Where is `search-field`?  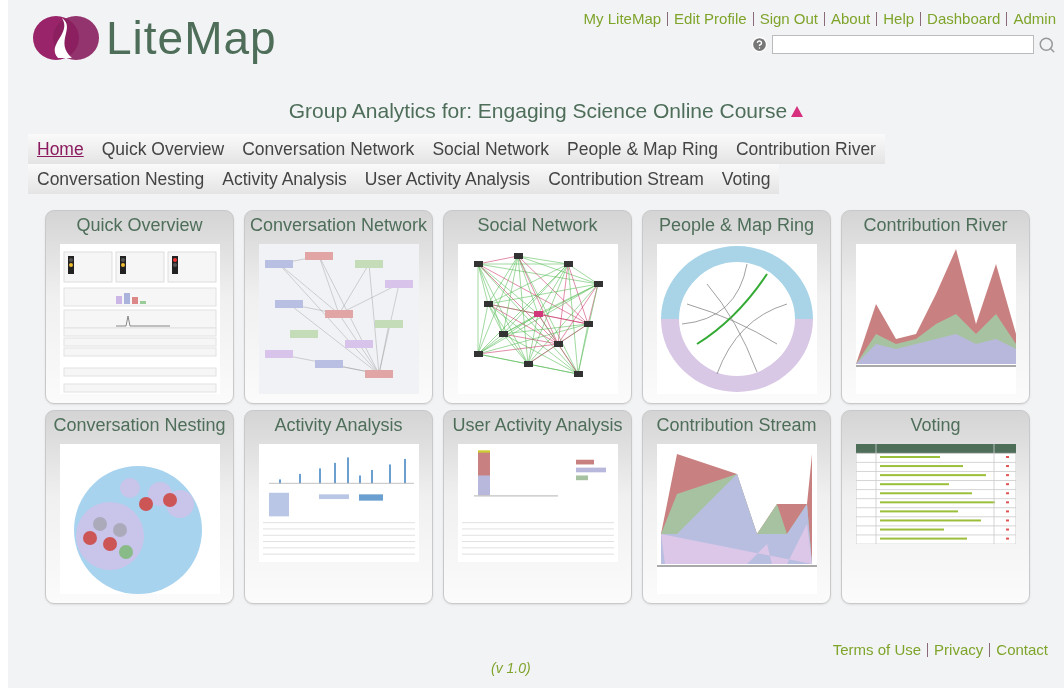
search-field is located at coordinates (903, 44).